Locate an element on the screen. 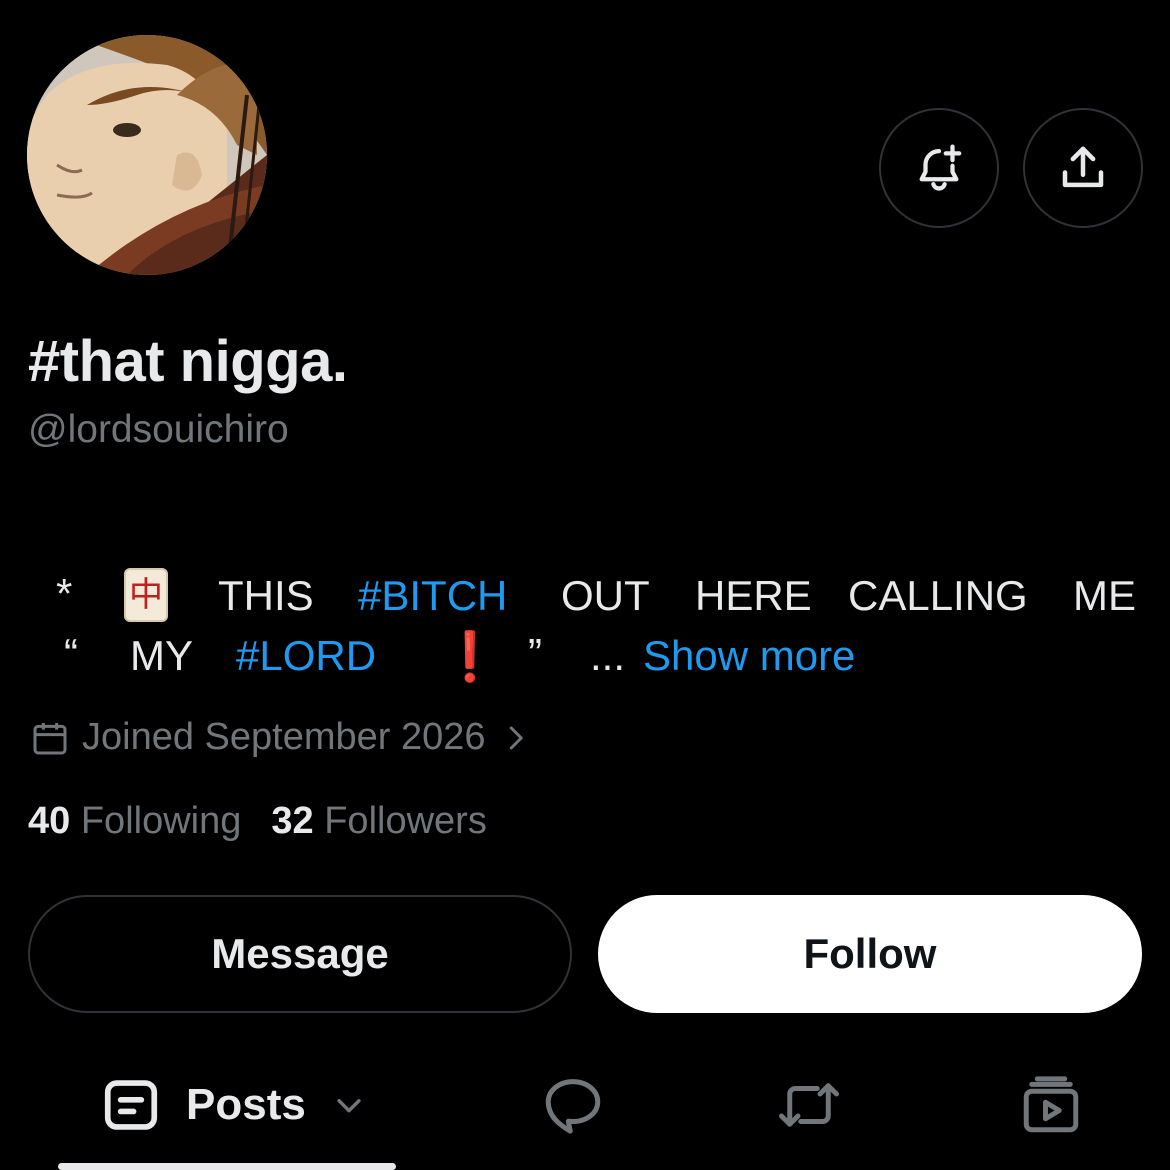 The height and width of the screenshot is (1170, 1170). tab-replies is located at coordinates (573, 1105).